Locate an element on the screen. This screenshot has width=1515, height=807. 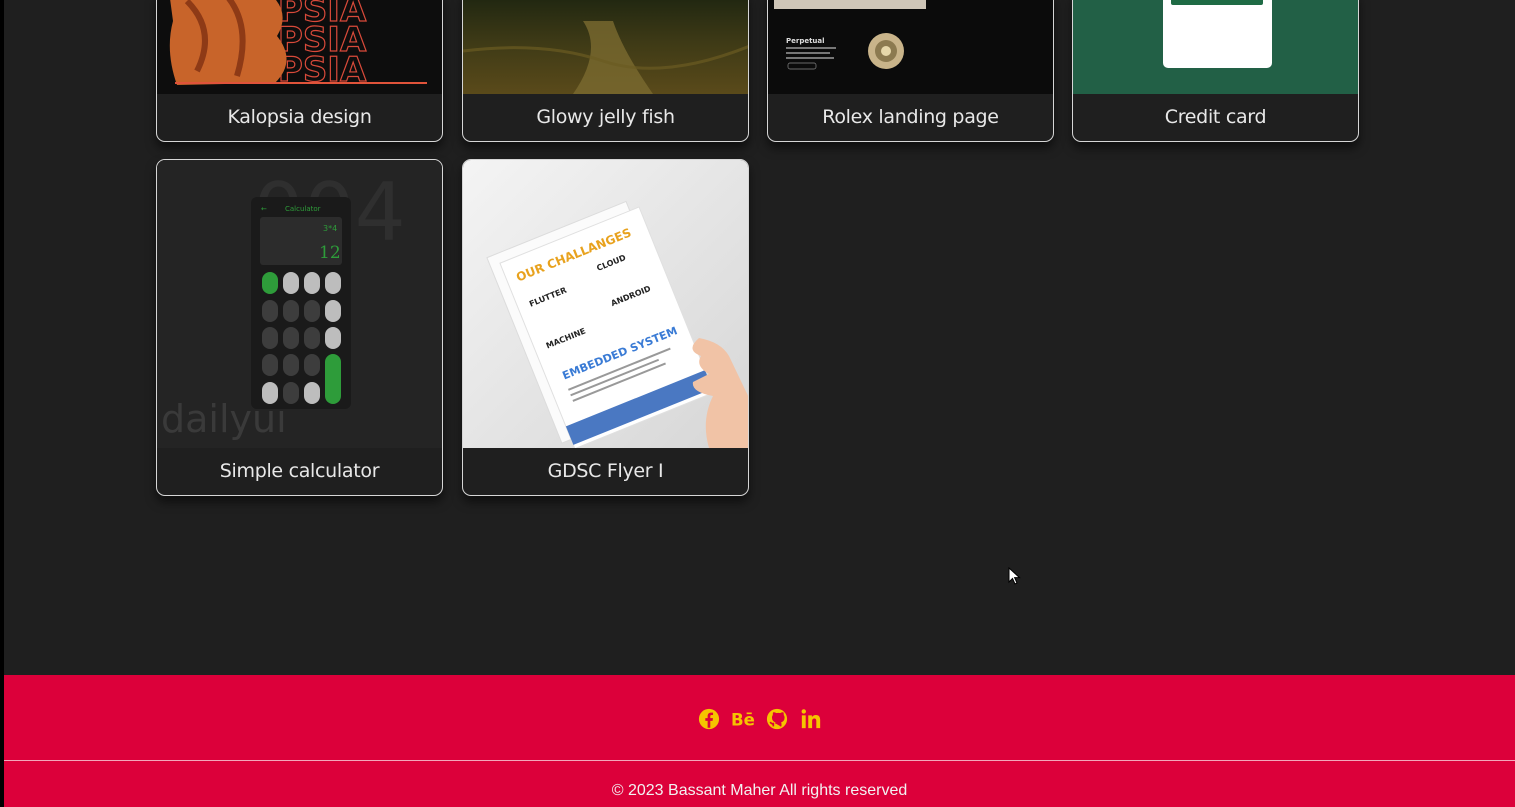
project-title: Simple calculator is located at coordinates (299, 471).